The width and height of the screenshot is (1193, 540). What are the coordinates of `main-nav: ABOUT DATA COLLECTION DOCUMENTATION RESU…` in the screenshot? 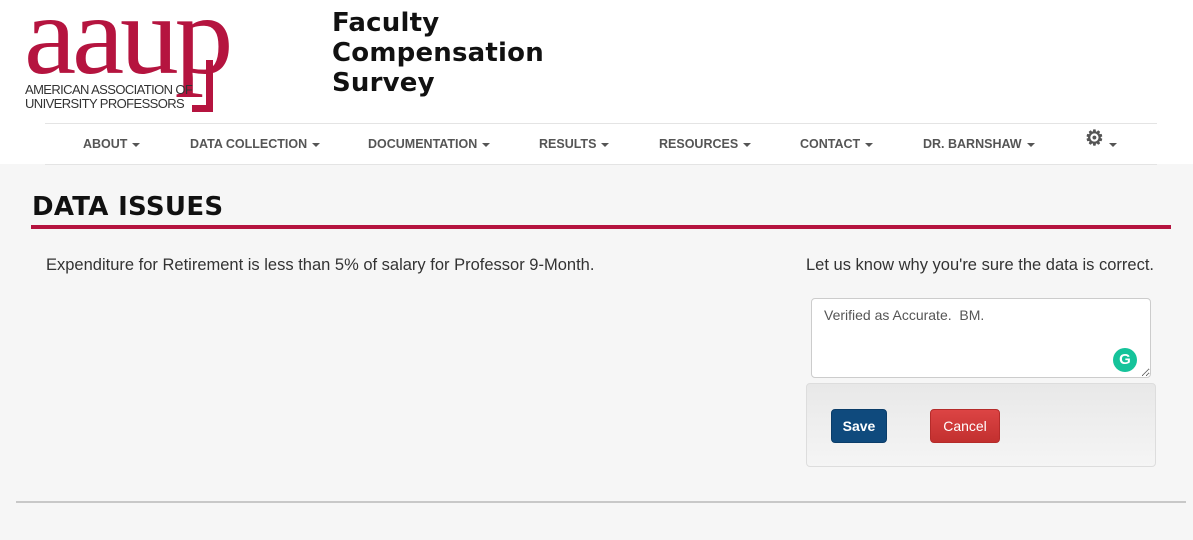 It's located at (601, 144).